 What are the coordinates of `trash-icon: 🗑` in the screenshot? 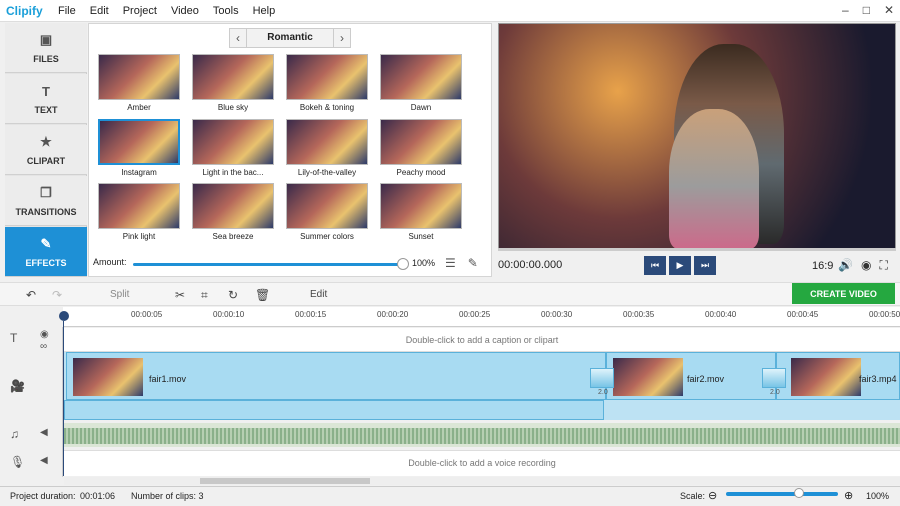 It's located at (262, 295).